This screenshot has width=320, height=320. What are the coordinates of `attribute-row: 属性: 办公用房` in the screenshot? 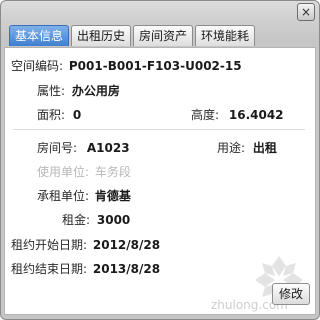 It's located at (78, 90).